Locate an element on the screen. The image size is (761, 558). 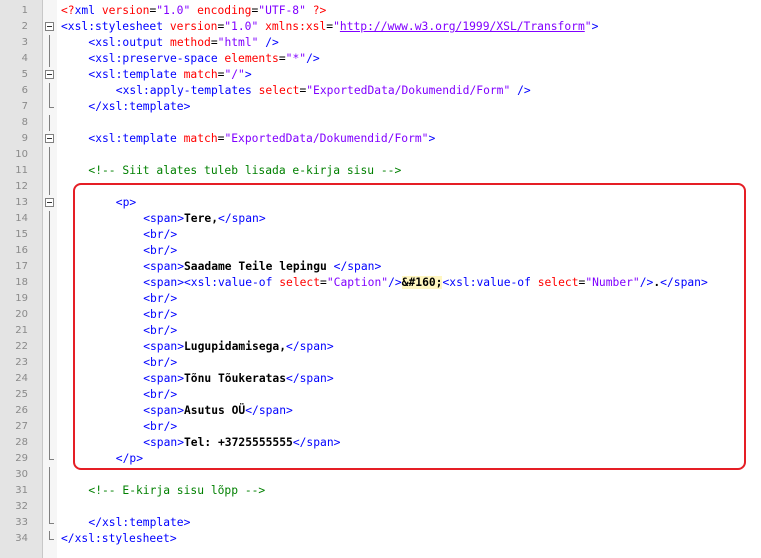
line-number: 24 is located at coordinates (21, 378).